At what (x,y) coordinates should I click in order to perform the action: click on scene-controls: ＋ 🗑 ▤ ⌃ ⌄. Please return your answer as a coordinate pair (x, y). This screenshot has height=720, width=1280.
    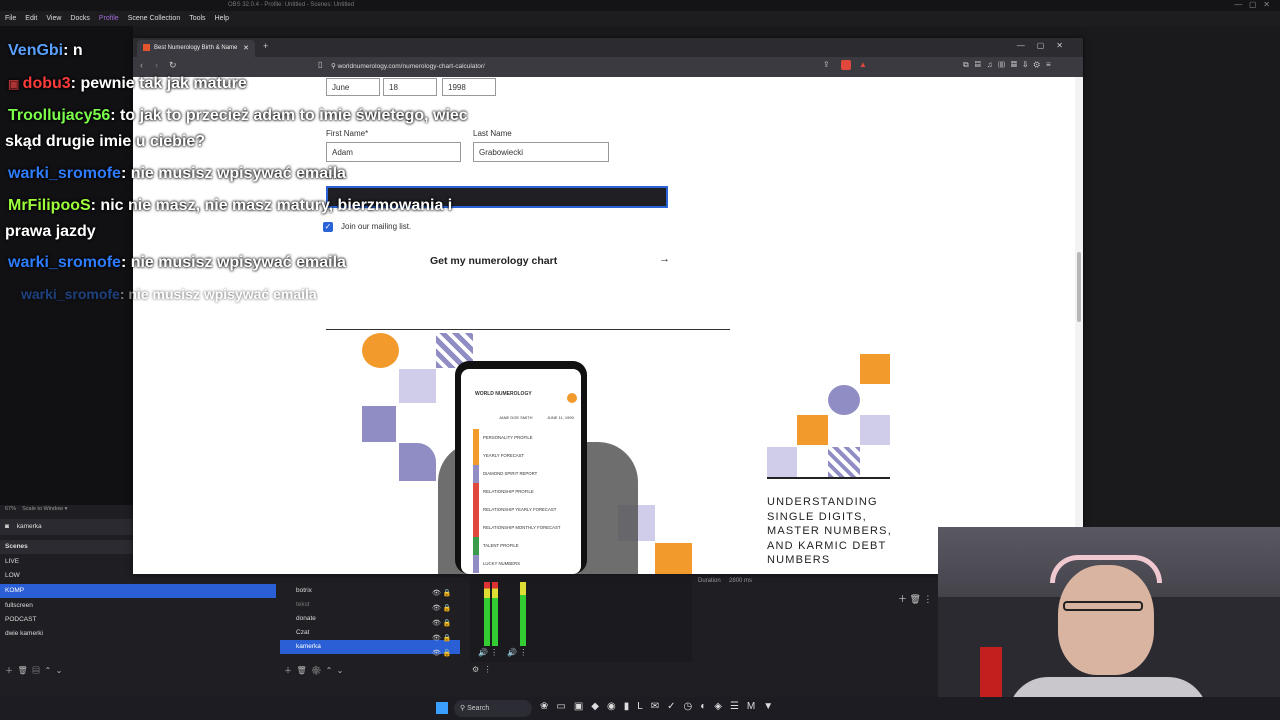
    Looking at the image, I should click on (33, 670).